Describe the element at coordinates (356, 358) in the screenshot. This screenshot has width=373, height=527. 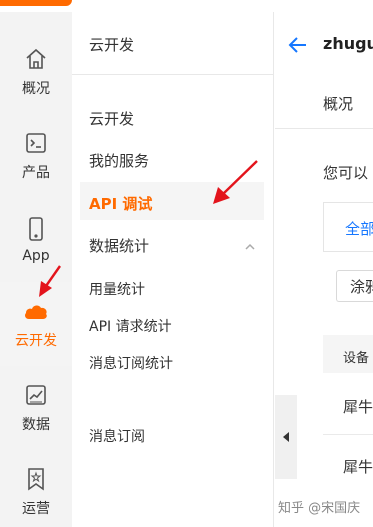
I see `table-header-device: 设备` at that location.